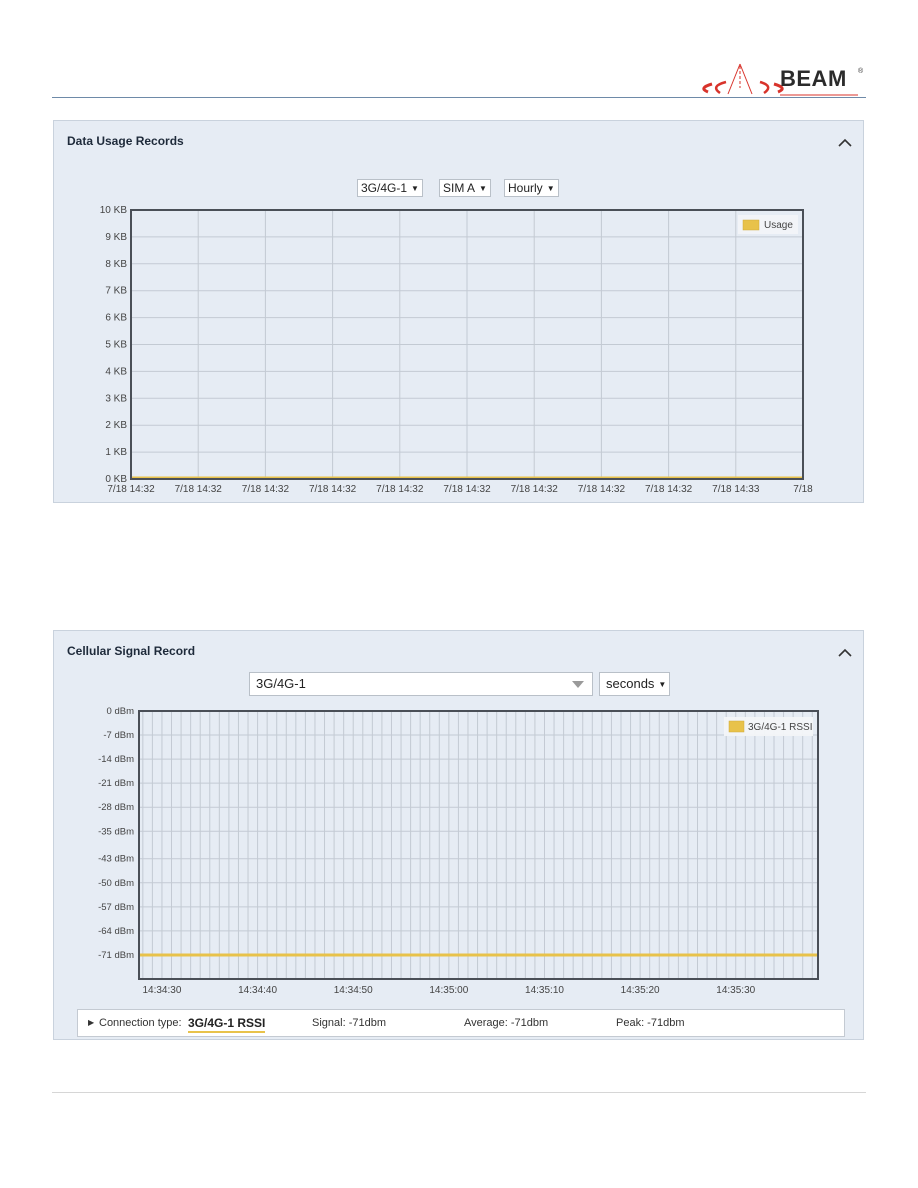  Describe the element at coordinates (640, 990) in the screenshot. I see `x-tick-label: 14:35:20` at that location.